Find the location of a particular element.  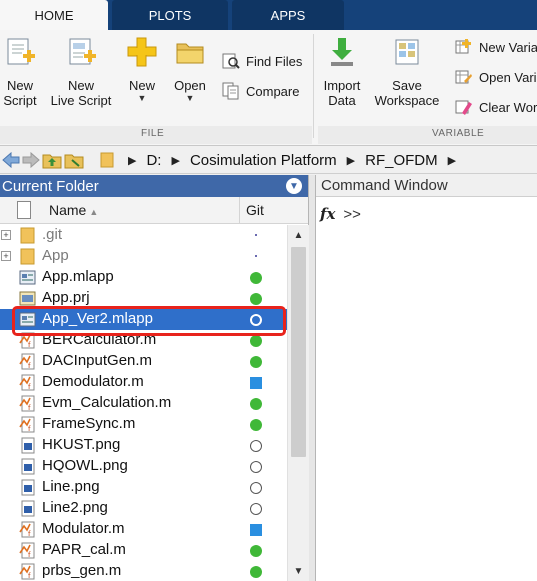

file-row-hkust-png: HKUST.png is located at coordinates (143, 445).